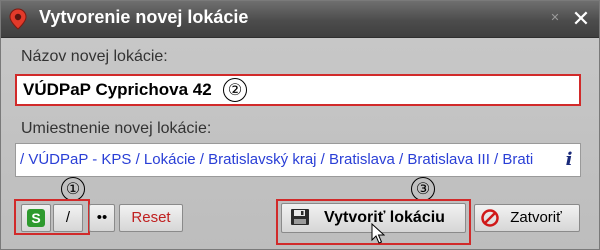 This screenshot has width=600, height=250. Describe the element at coordinates (117, 89) in the screenshot. I see `location-name-value: VÚDPaP Cyprichova 42` at that location.